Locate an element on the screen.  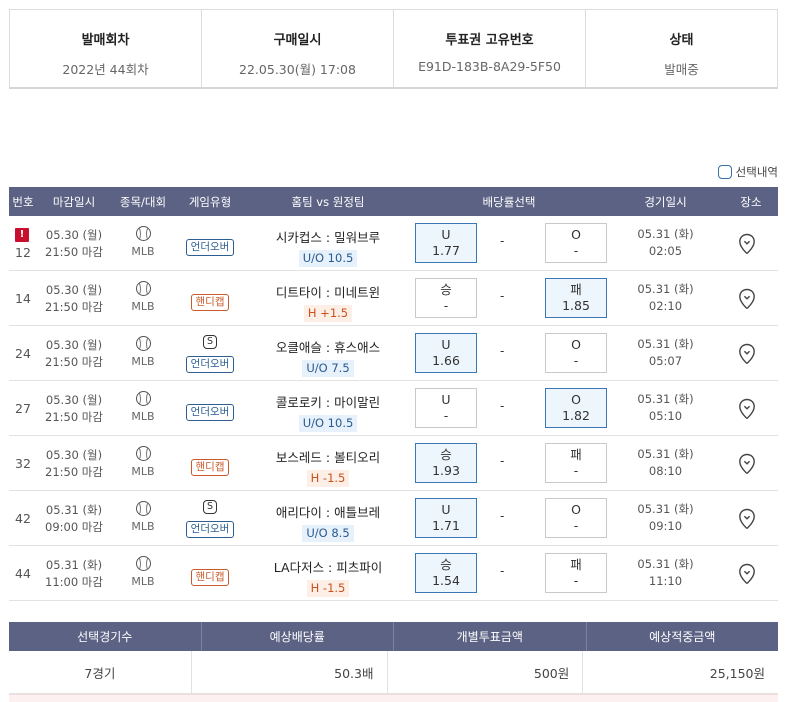
team-matchup: 시카컵스 : 밀워브루 is located at coordinates (328, 237).